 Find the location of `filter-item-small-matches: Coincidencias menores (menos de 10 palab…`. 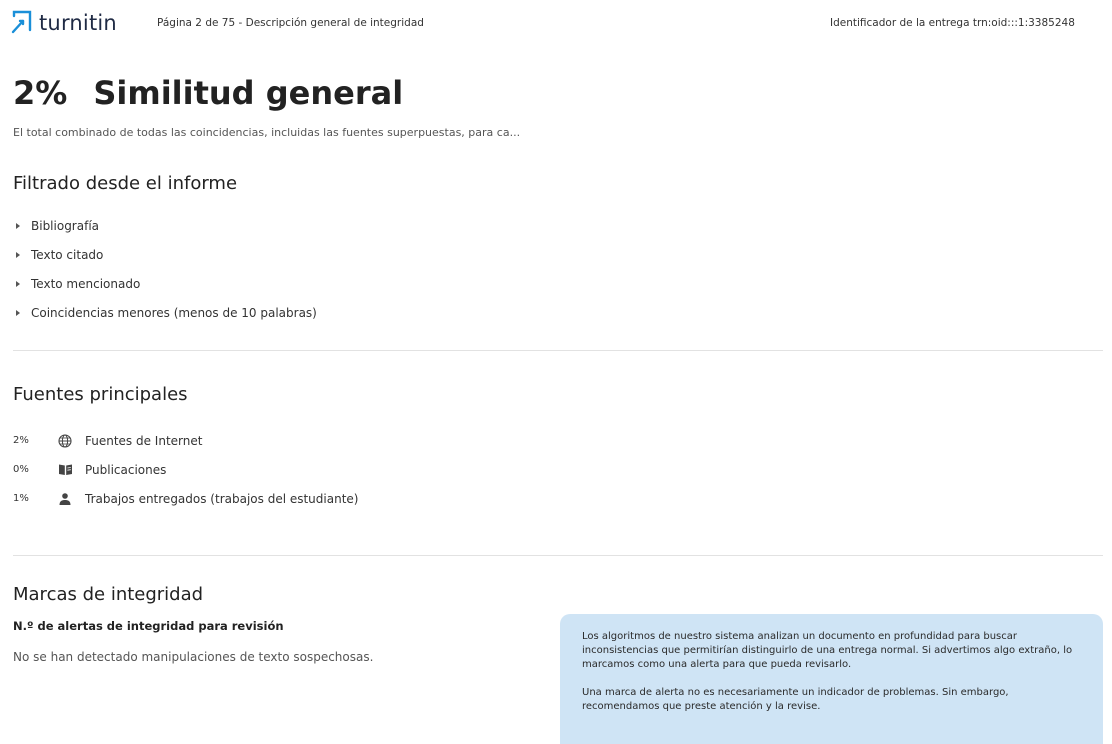

filter-item-small-matches: Coincidencias menores (menos de 10 palab… is located at coordinates (166, 312).